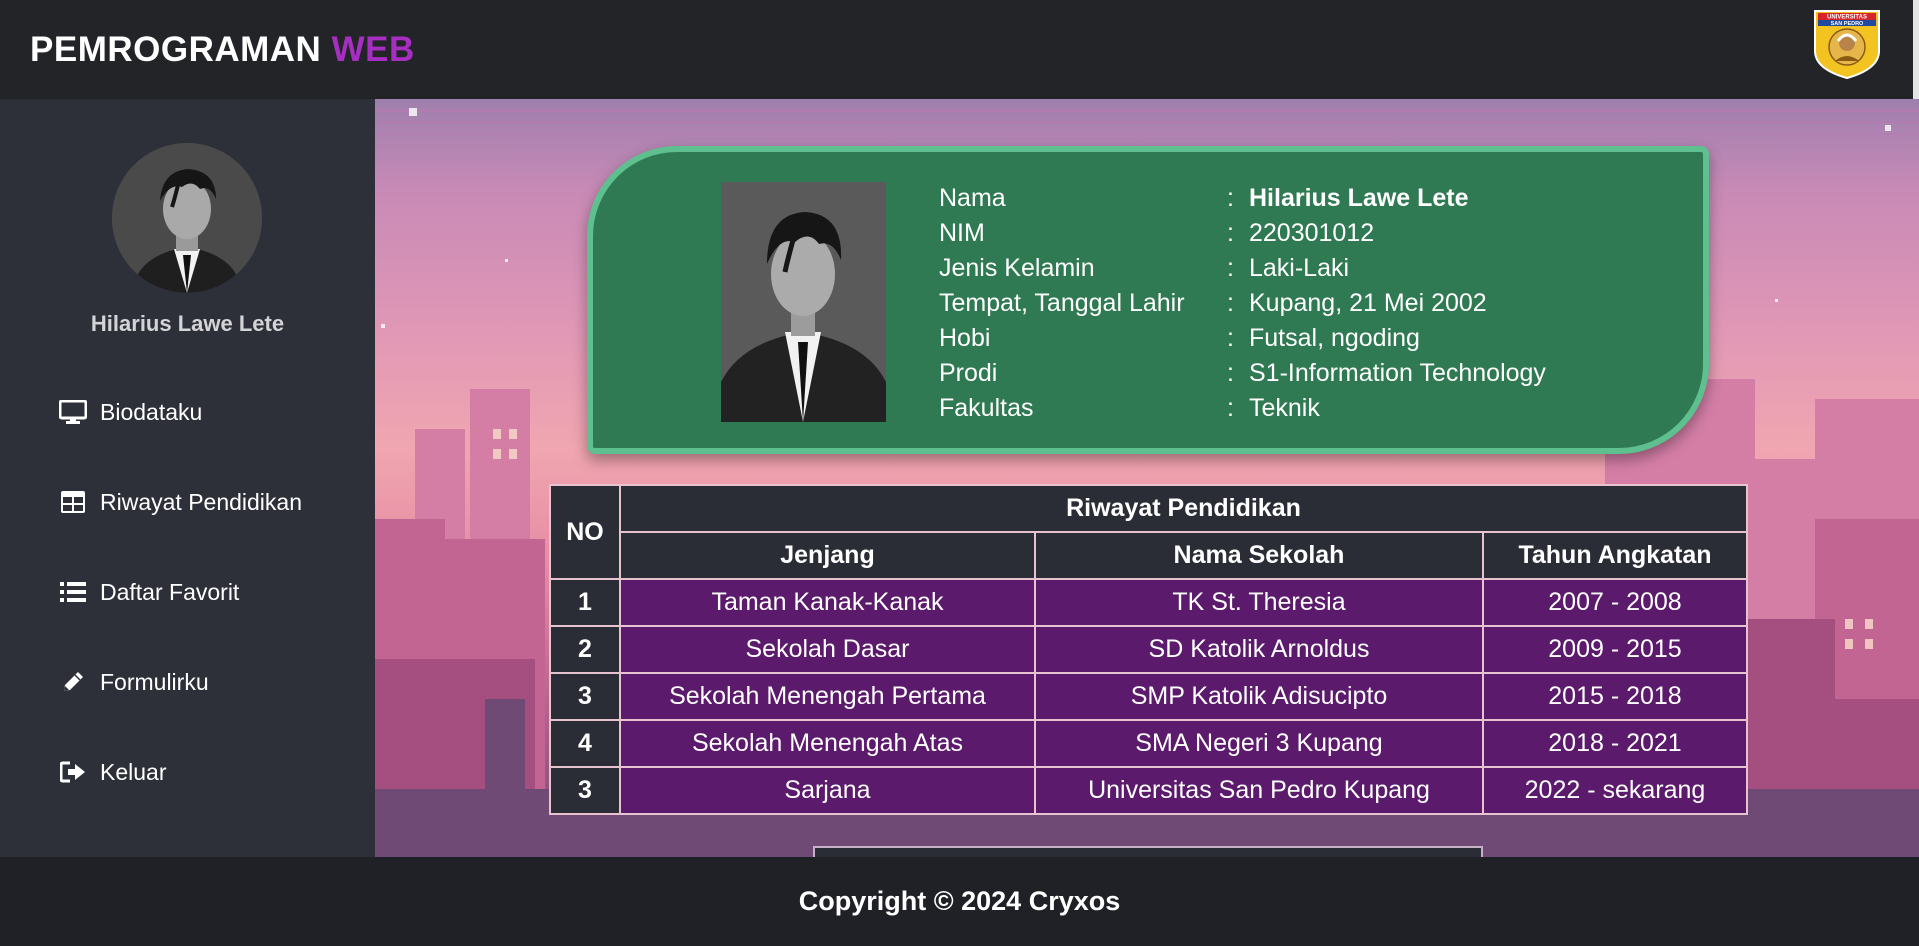 The height and width of the screenshot is (946, 1919). I want to click on brand-title: PEMROGRAMAN WEB, so click(222, 50).